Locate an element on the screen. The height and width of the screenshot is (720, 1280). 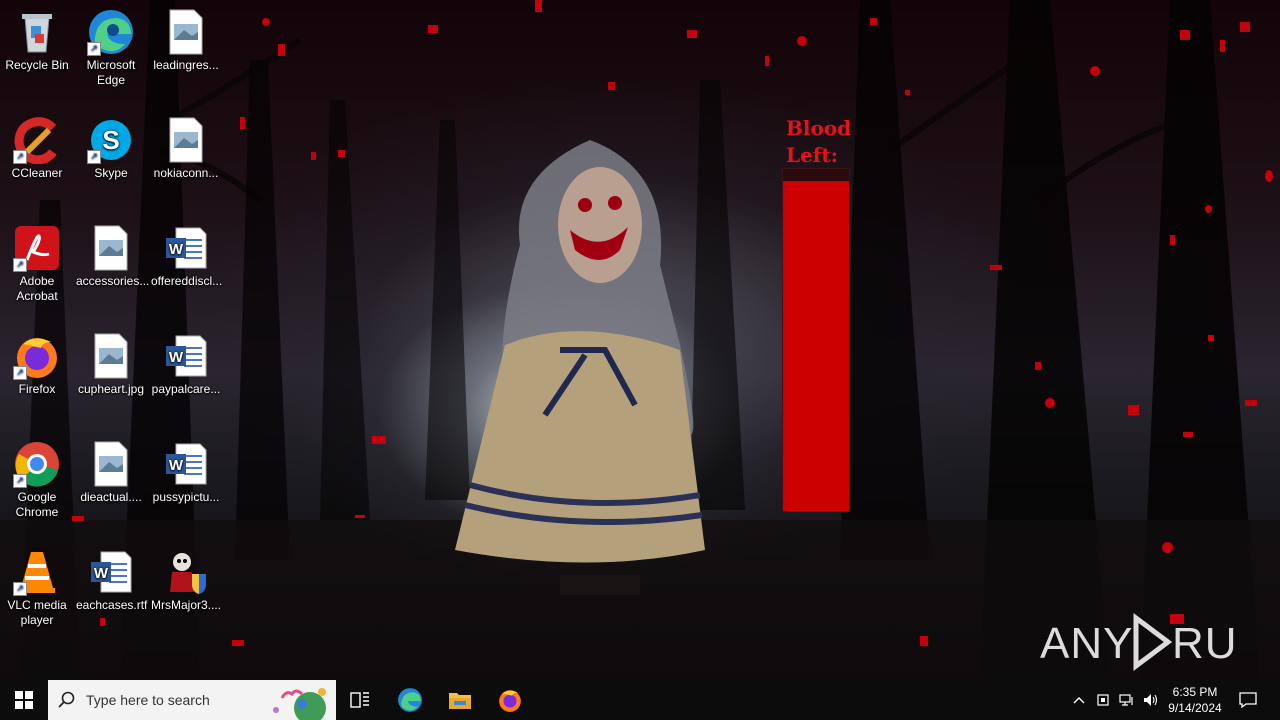
tray-network-button is located at coordinates (1127, 700).